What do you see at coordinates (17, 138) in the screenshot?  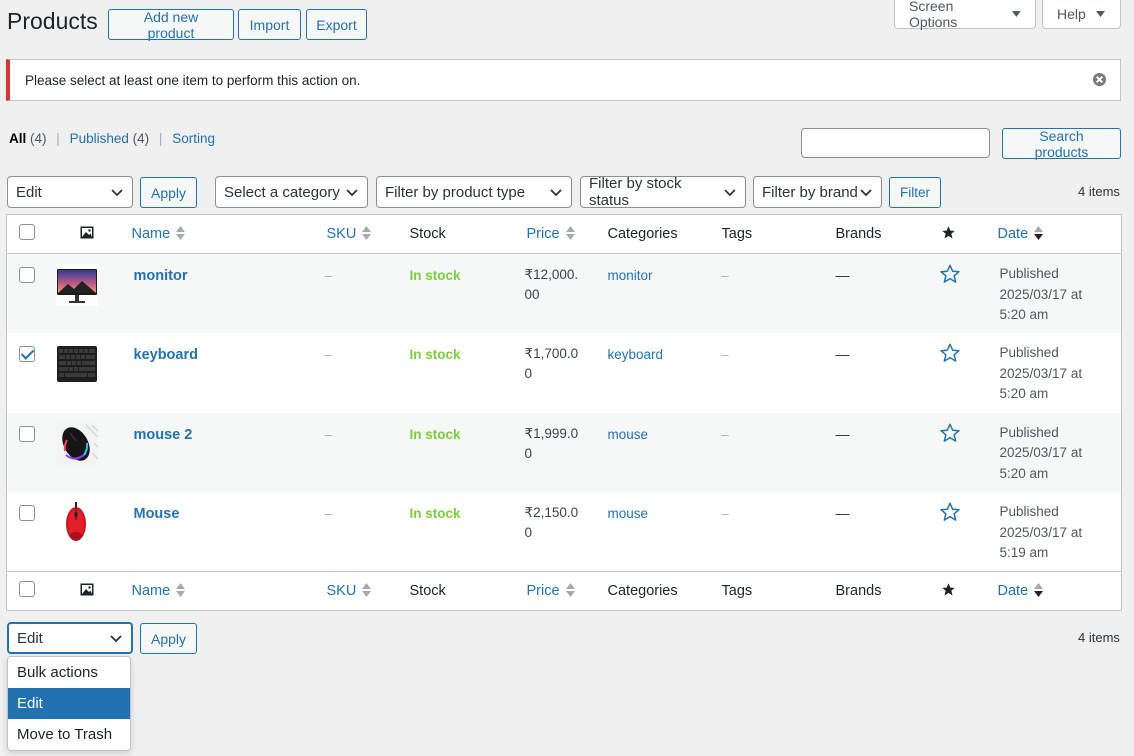 I see `view-all: All` at bounding box center [17, 138].